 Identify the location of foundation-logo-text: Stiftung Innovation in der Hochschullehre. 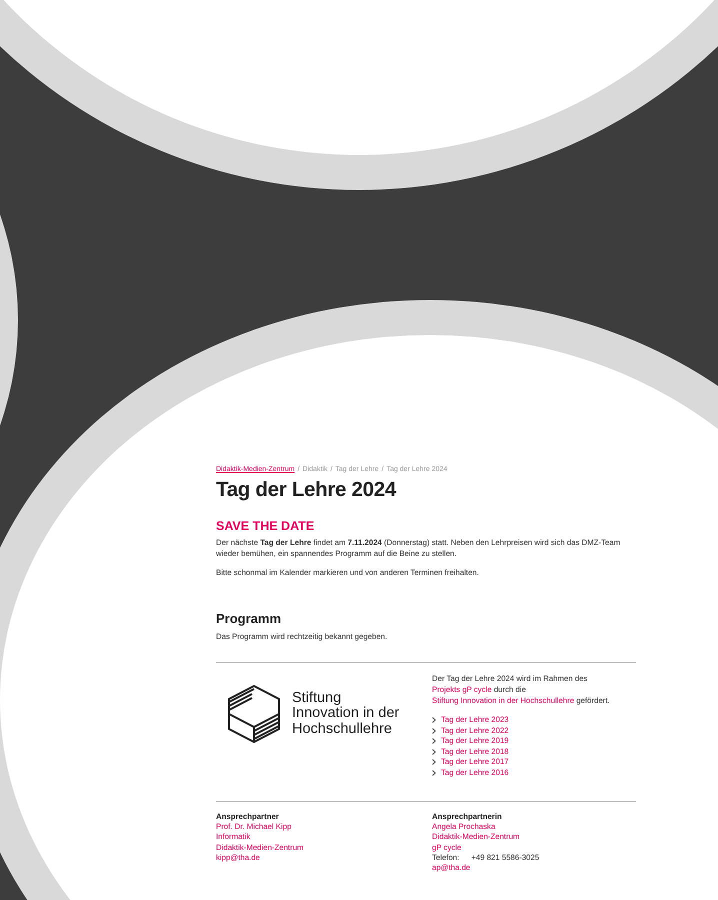
(346, 714).